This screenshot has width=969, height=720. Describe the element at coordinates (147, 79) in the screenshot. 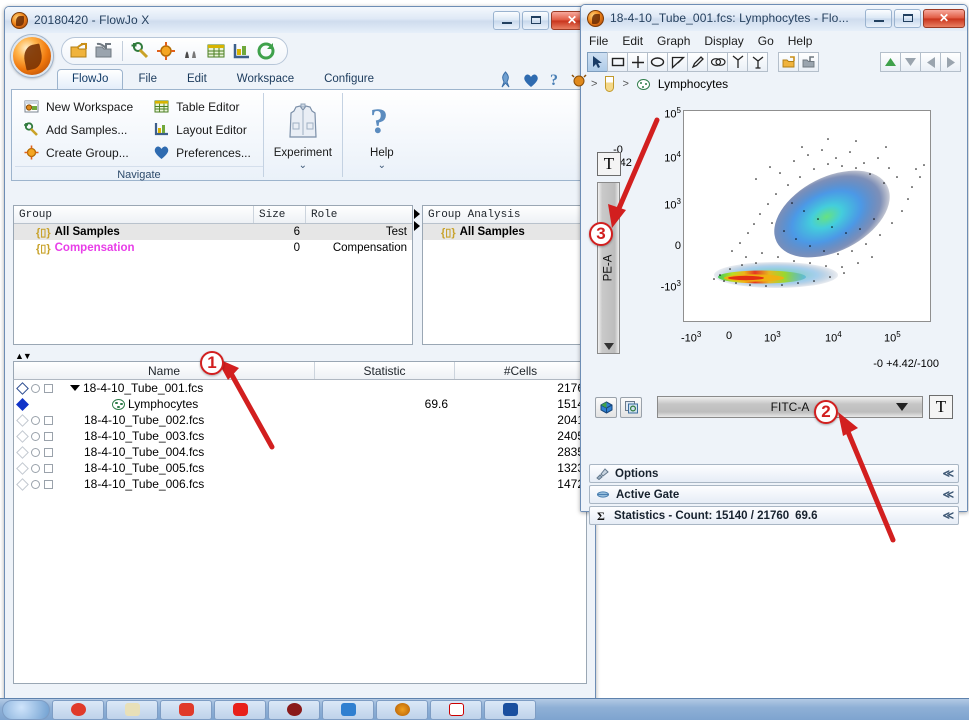

I see `tab-file: File` at that location.